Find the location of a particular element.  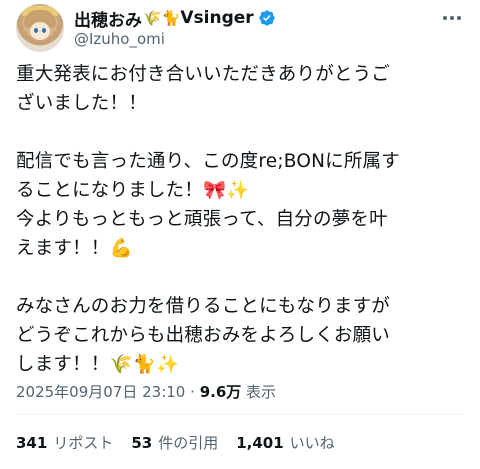

reposts-stat: 341 リポスト is located at coordinates (64, 442).